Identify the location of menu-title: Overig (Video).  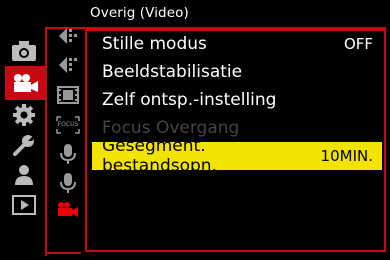
(139, 13).